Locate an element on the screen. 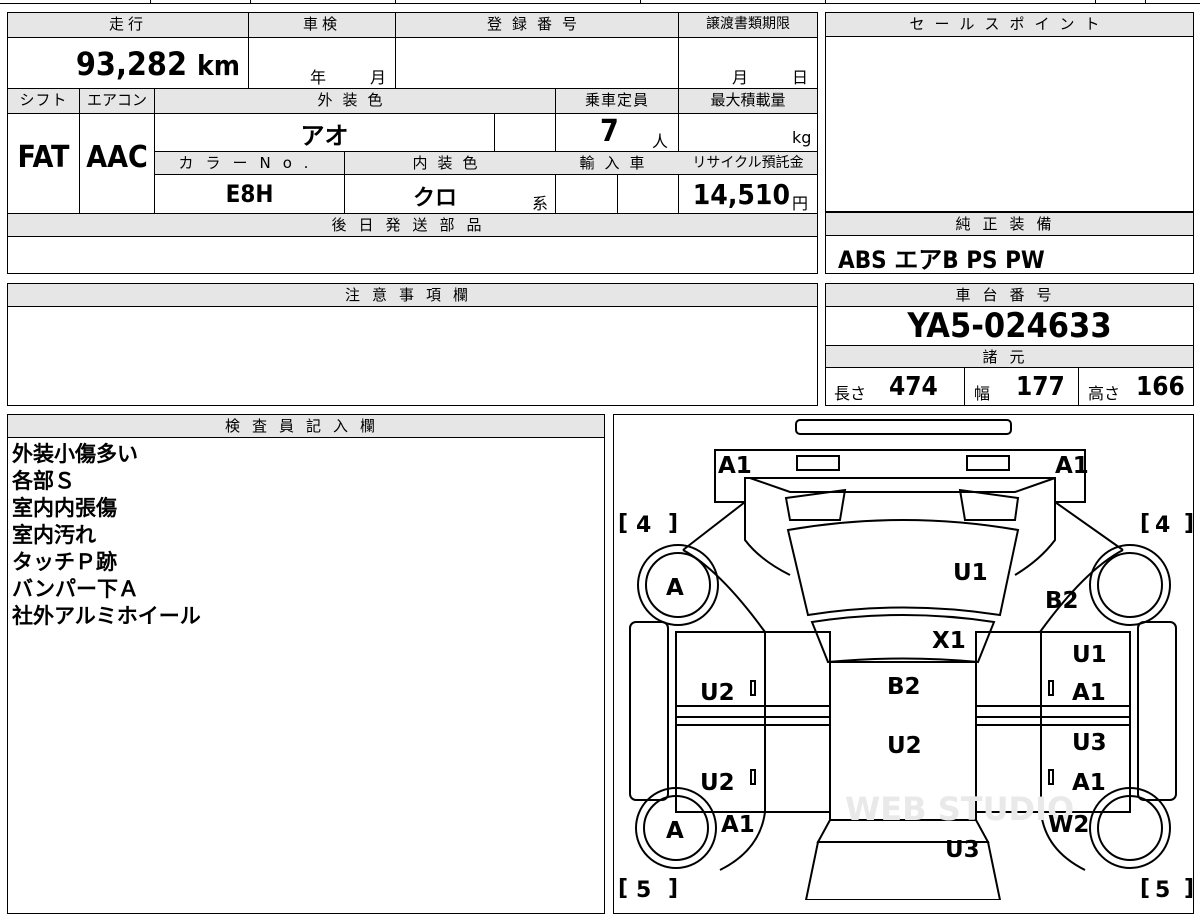 This screenshot has width=1200, height=914. interior-color-label: 内装色 is located at coordinates (450, 163).